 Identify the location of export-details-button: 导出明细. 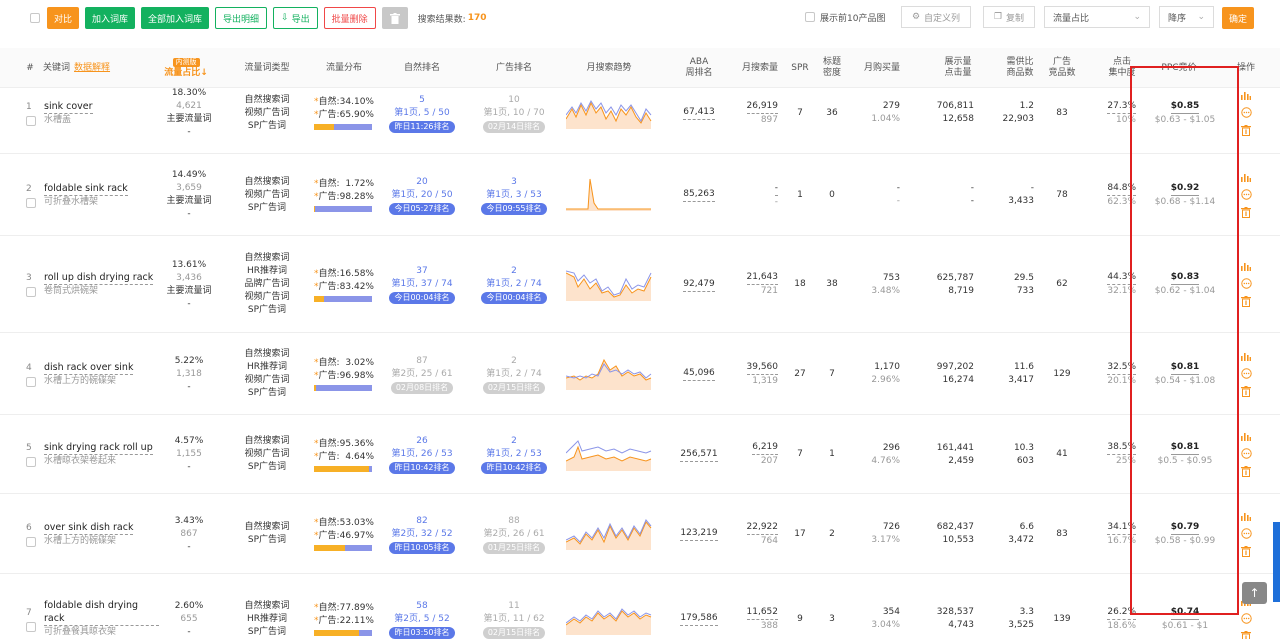
(241, 18).